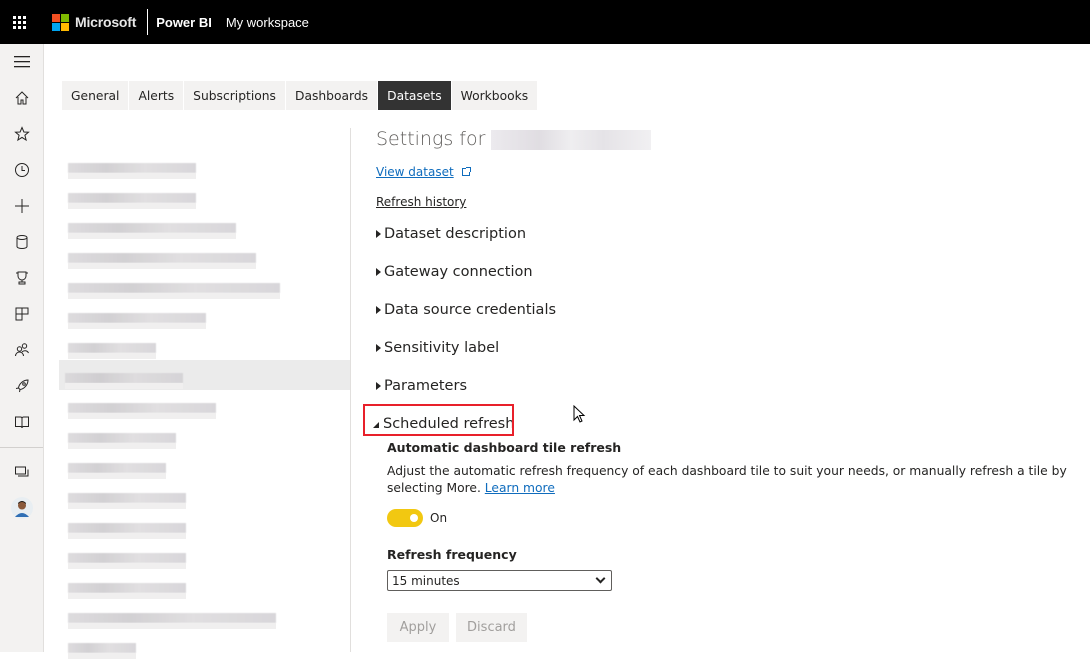 The width and height of the screenshot is (1090, 660). What do you see at coordinates (60, 22) in the screenshot?
I see `microsoft-logo-icon` at bounding box center [60, 22].